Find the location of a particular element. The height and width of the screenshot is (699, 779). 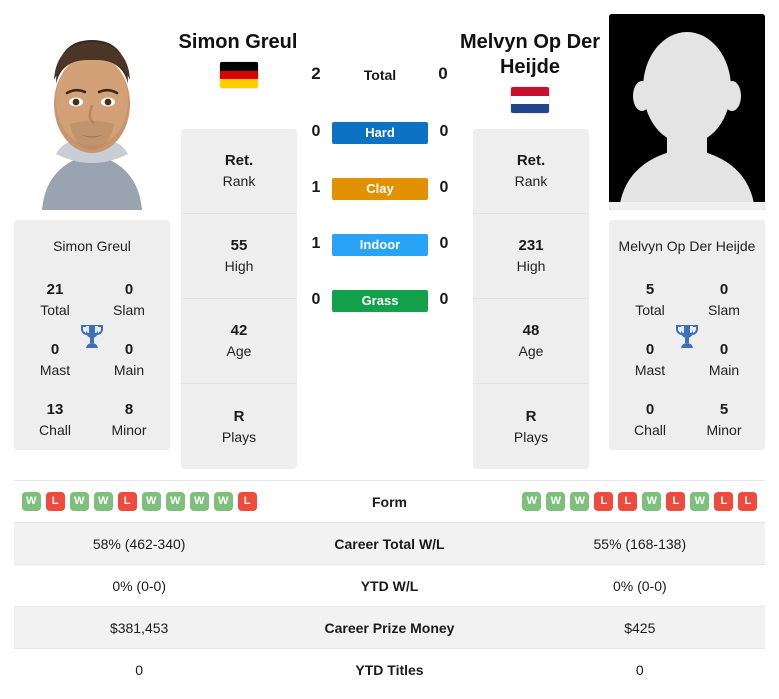

titles-slam-value: 0 is located at coordinates (129, 289).